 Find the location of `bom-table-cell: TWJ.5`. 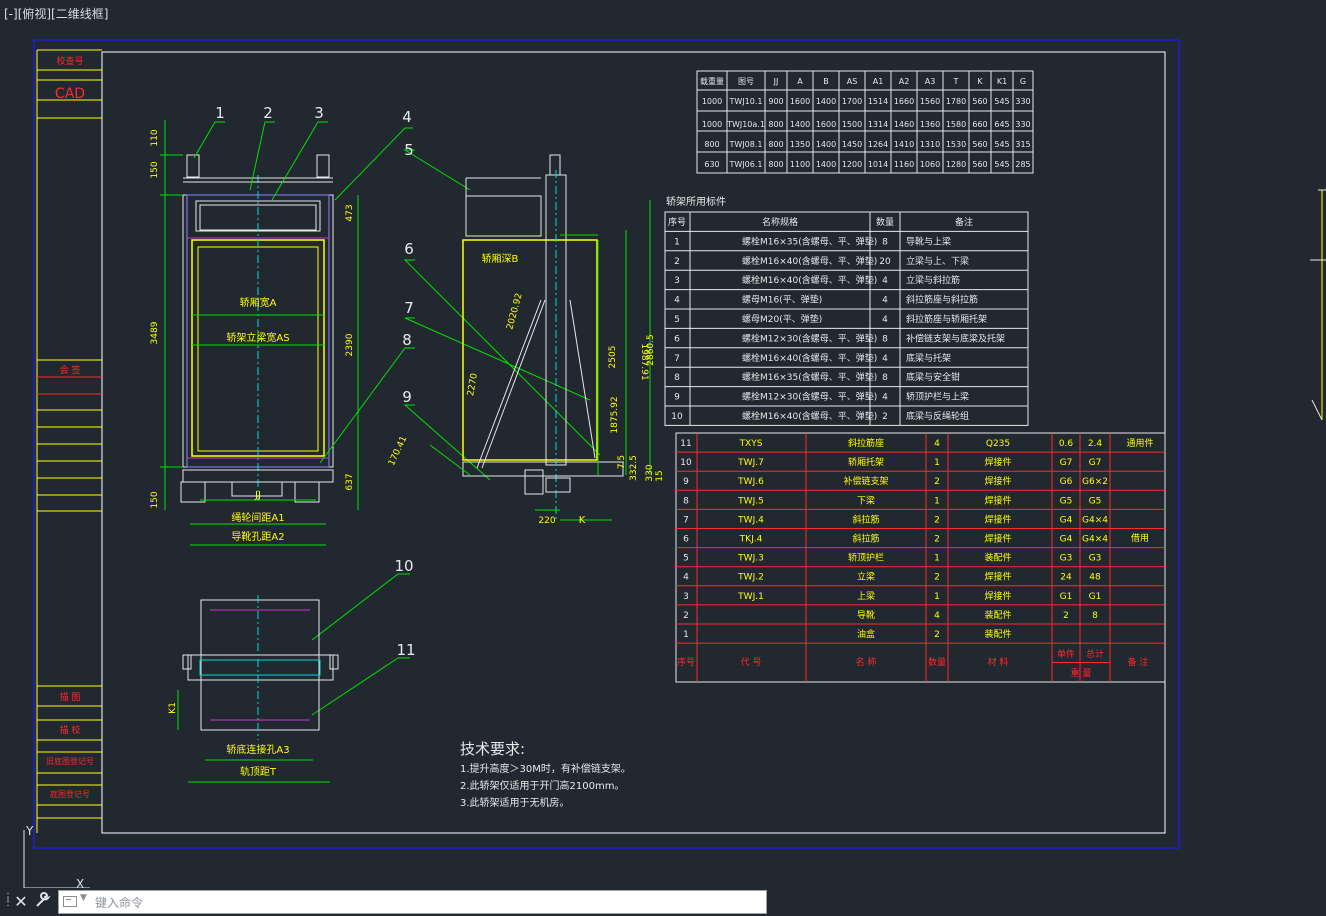

bom-table-cell: TWJ.5 is located at coordinates (750, 501).